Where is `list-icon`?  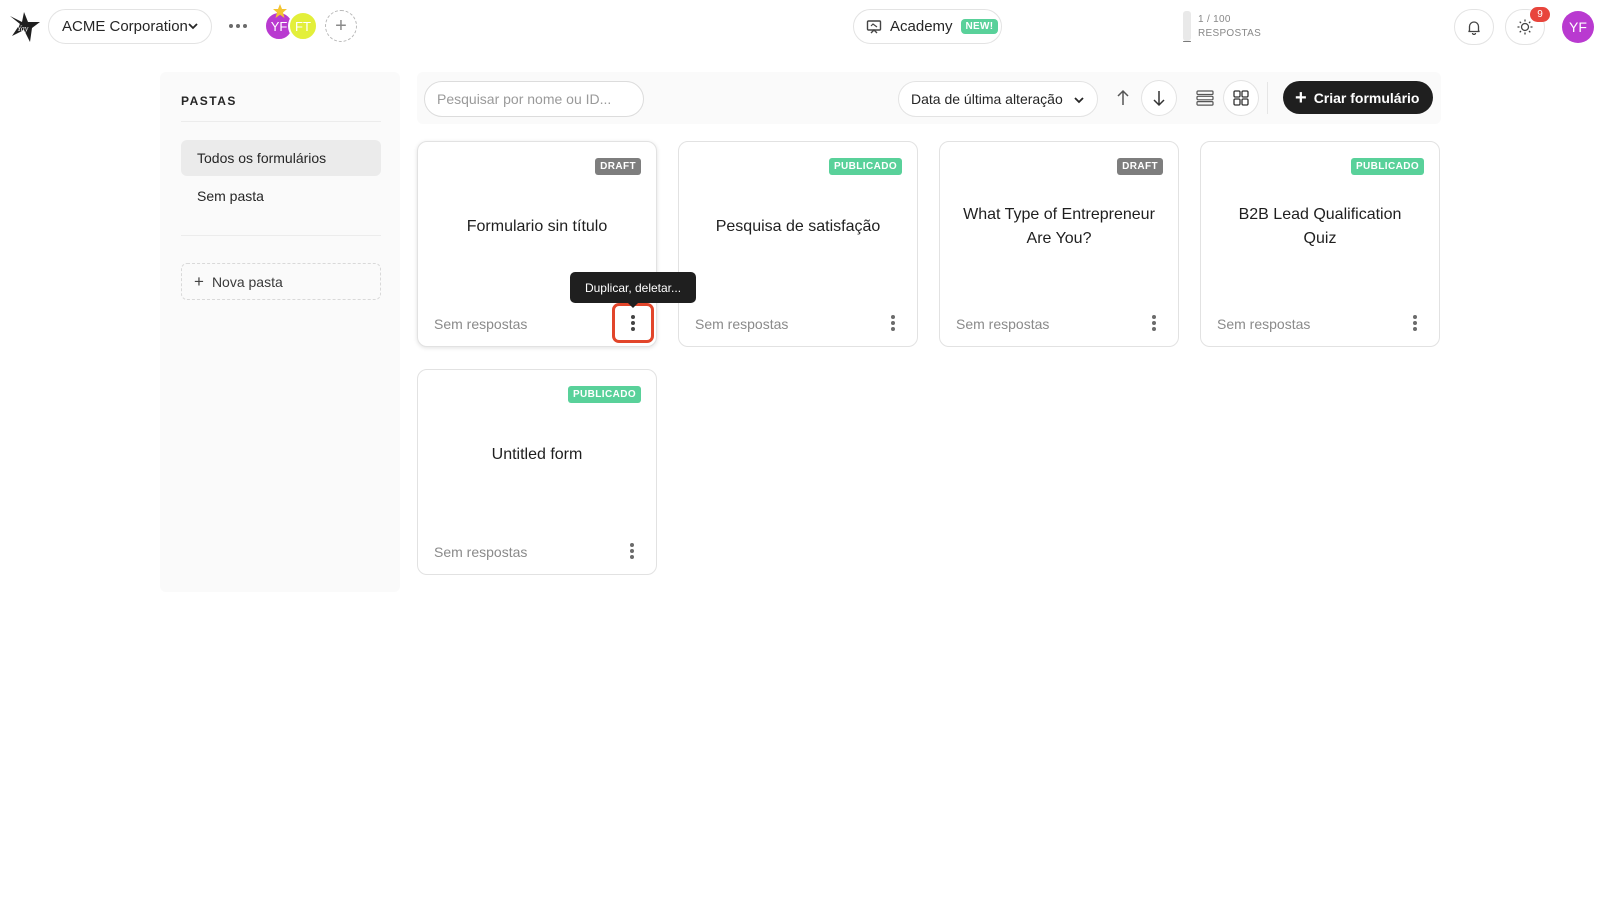
list-icon is located at coordinates (1205, 98).